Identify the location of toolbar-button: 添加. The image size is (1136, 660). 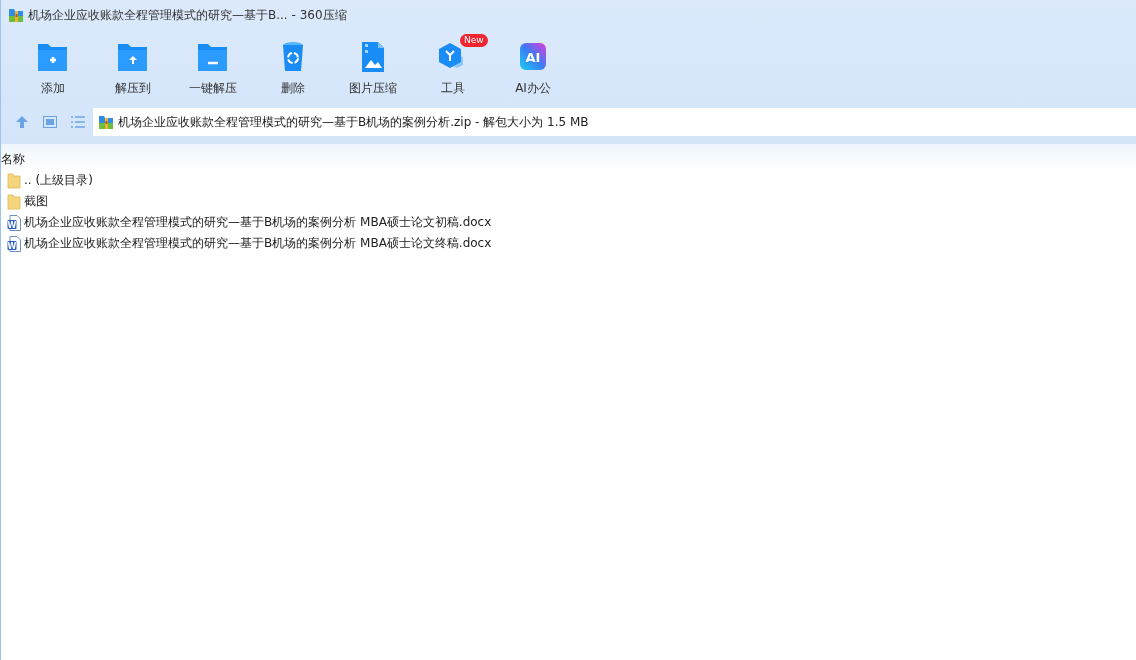
(53, 70).